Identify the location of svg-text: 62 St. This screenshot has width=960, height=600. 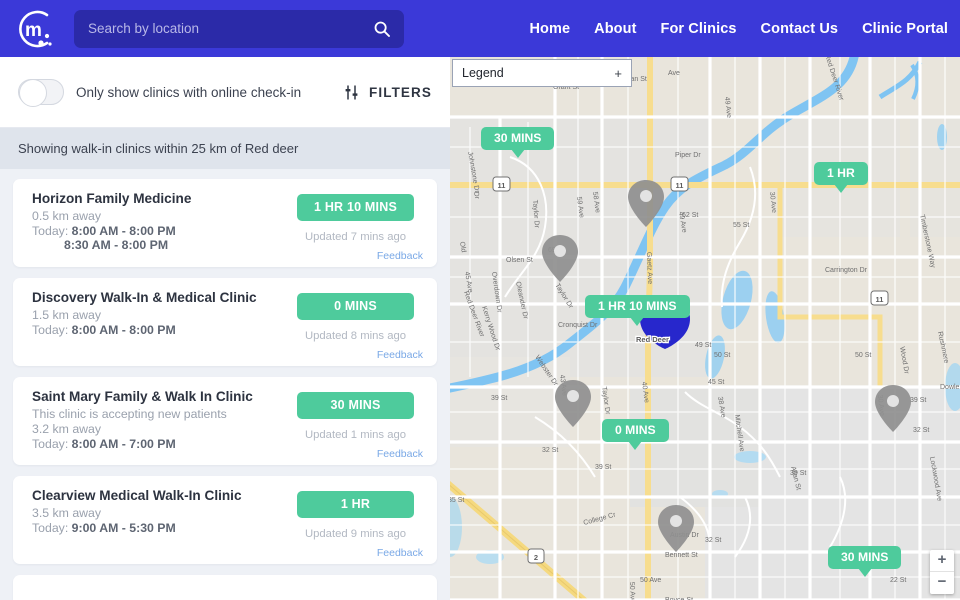
(690, 215).